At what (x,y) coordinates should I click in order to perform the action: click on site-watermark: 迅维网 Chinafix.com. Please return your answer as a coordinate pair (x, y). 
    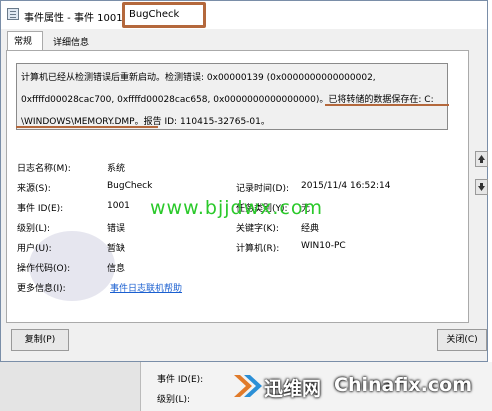
    Looking at the image, I should click on (362, 388).